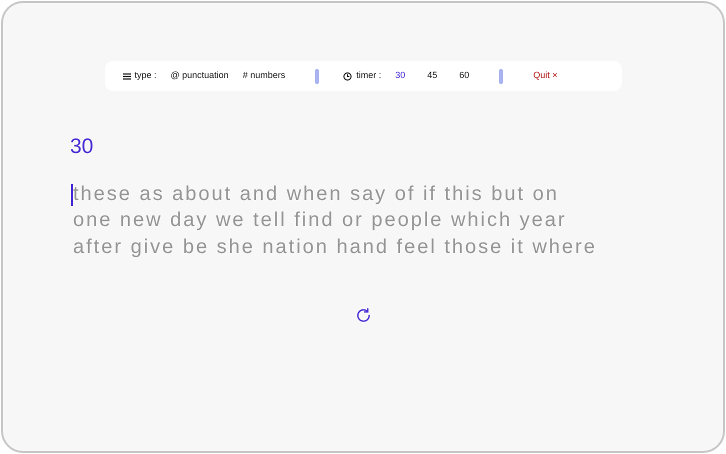 This screenshot has height=454, width=726. What do you see at coordinates (145, 75) in the screenshot?
I see `type-label: type :` at bounding box center [145, 75].